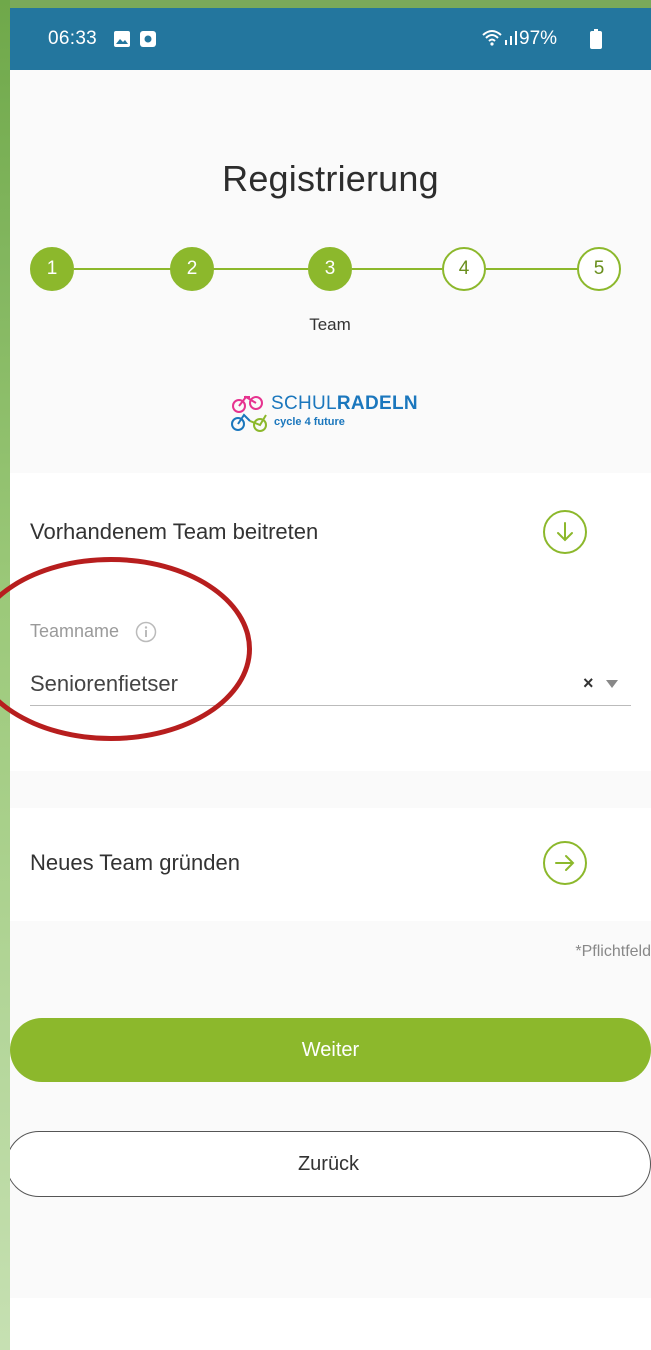  I want to click on frame-border-top, so click(325, 4).